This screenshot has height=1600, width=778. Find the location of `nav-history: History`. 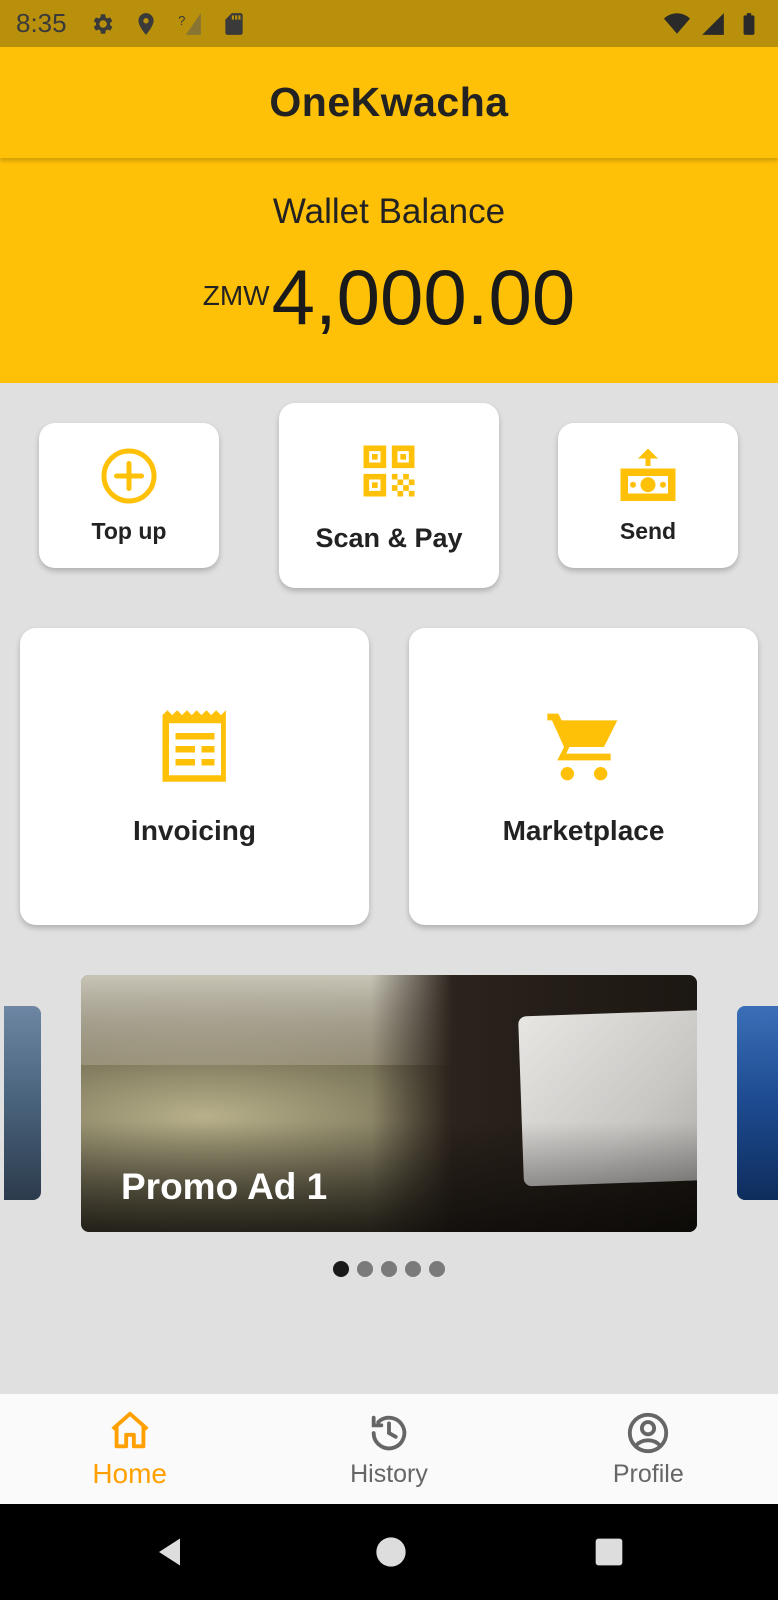

nav-history: History is located at coordinates (388, 1449).